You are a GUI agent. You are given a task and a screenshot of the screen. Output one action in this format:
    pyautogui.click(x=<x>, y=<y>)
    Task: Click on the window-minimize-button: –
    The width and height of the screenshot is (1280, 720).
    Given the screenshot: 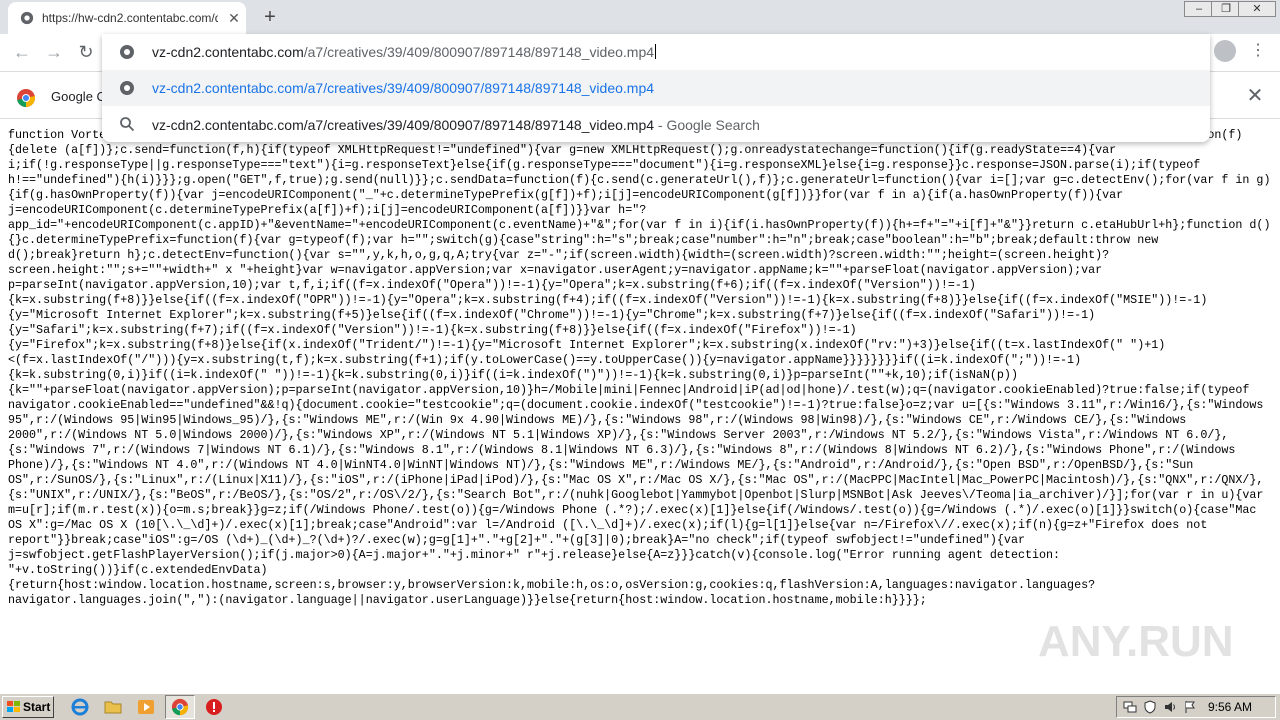 What is the action you would take?
    pyautogui.click(x=1199, y=9)
    